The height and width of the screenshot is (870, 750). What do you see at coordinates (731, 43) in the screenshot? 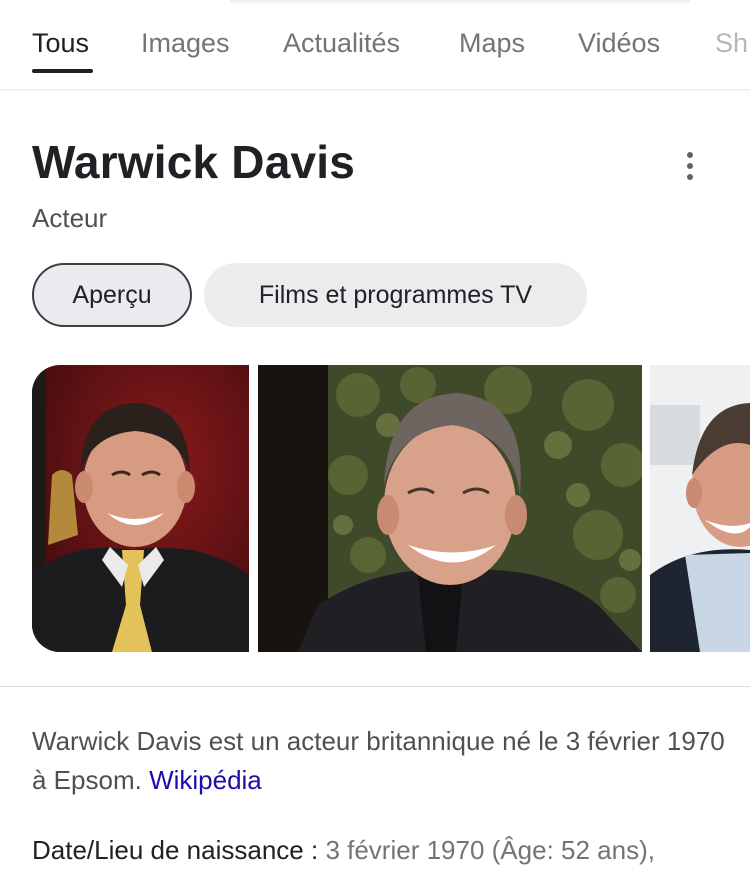
I see `tab-shopping: Sh` at bounding box center [731, 43].